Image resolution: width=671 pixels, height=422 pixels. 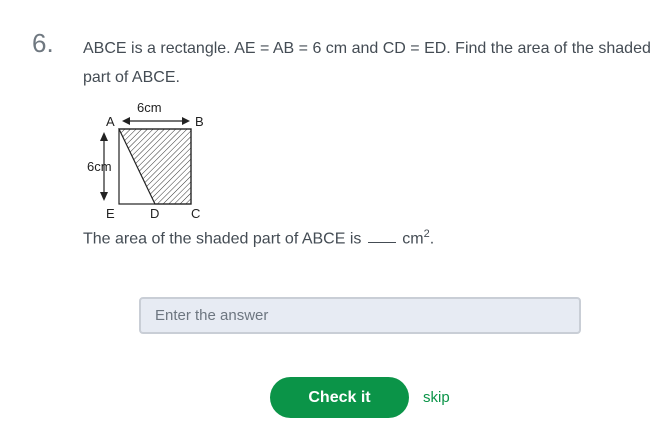 I want to click on label-d: D, so click(x=154, y=213).